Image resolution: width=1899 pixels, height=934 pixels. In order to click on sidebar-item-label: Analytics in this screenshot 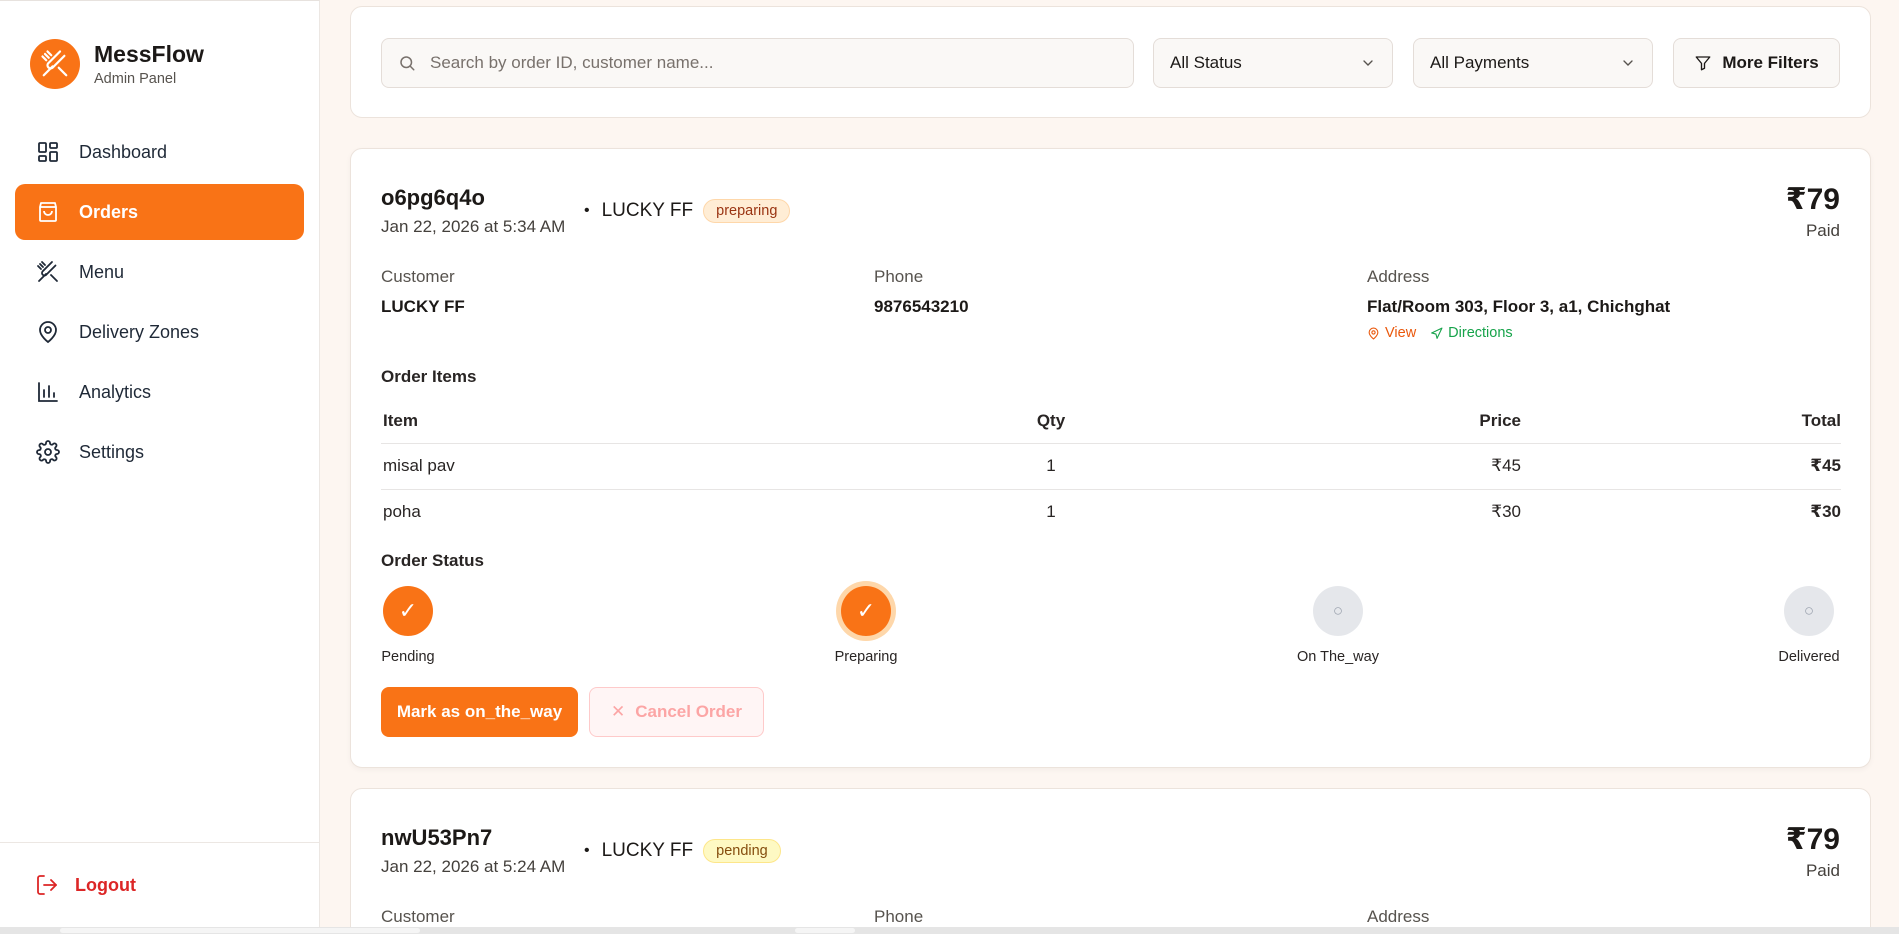, I will do `click(115, 391)`.